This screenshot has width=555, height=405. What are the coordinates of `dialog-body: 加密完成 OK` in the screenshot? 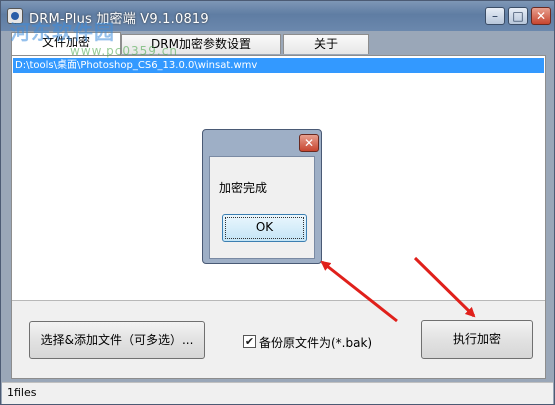 It's located at (262, 207).